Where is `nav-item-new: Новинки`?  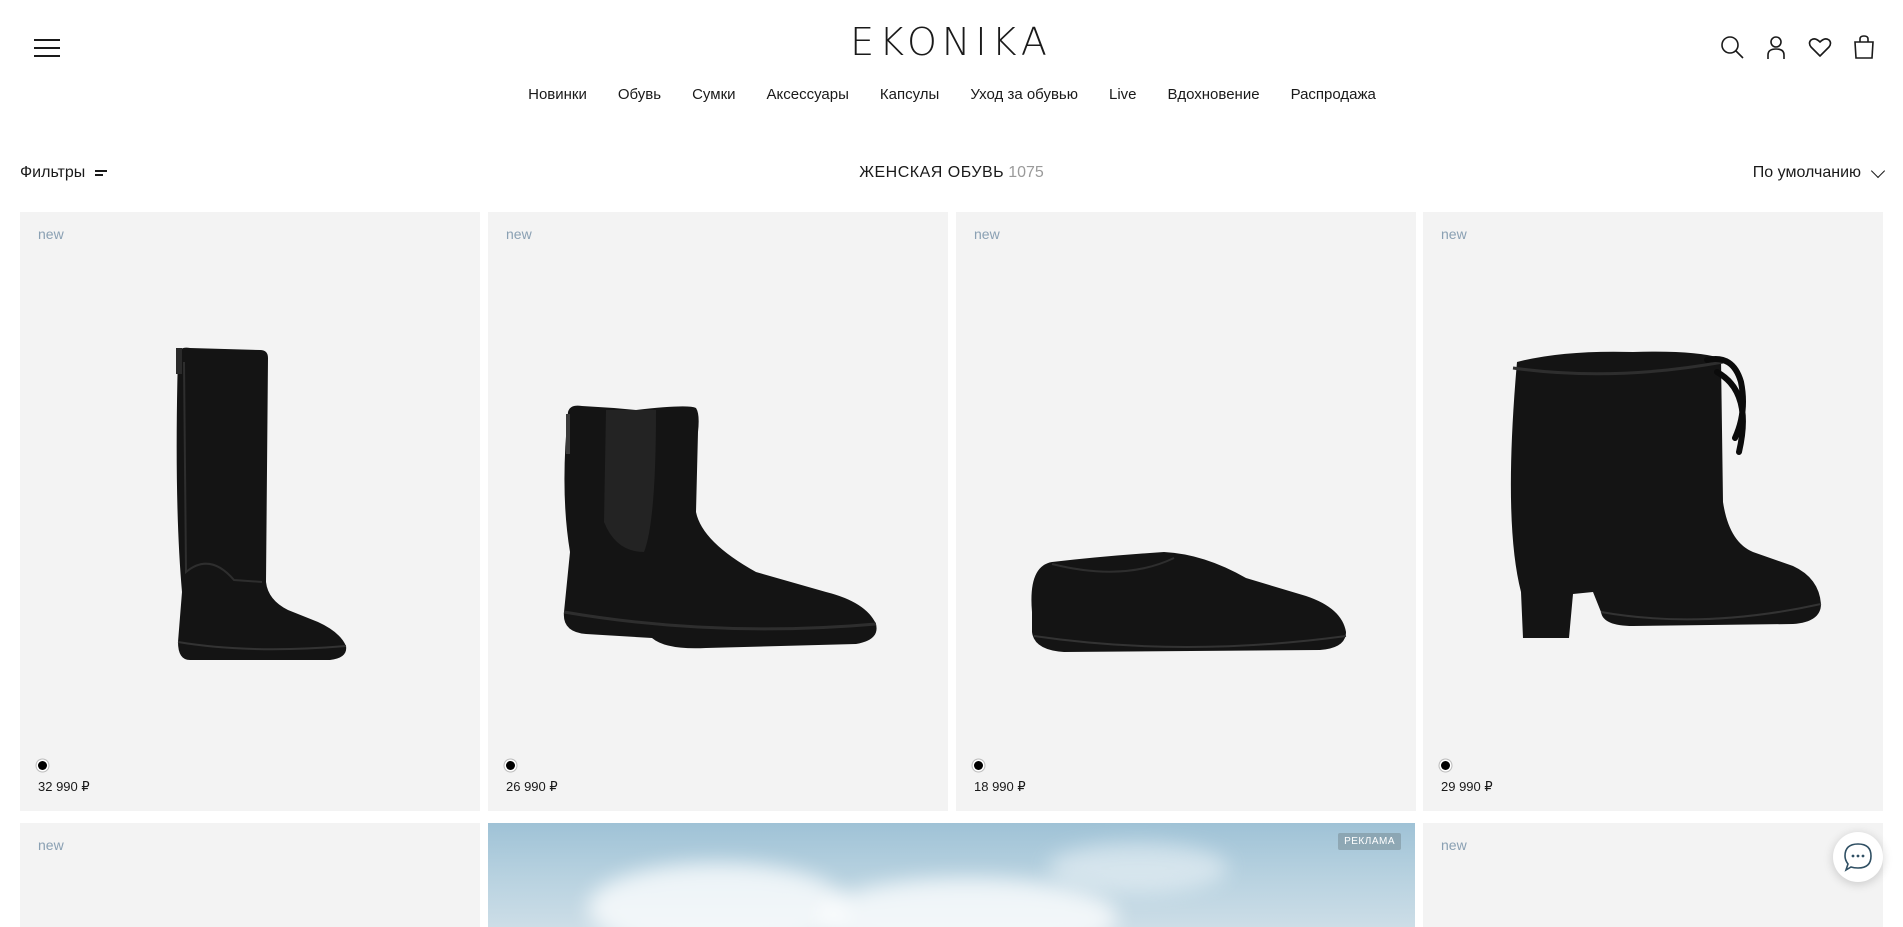 nav-item-new: Новинки is located at coordinates (557, 95).